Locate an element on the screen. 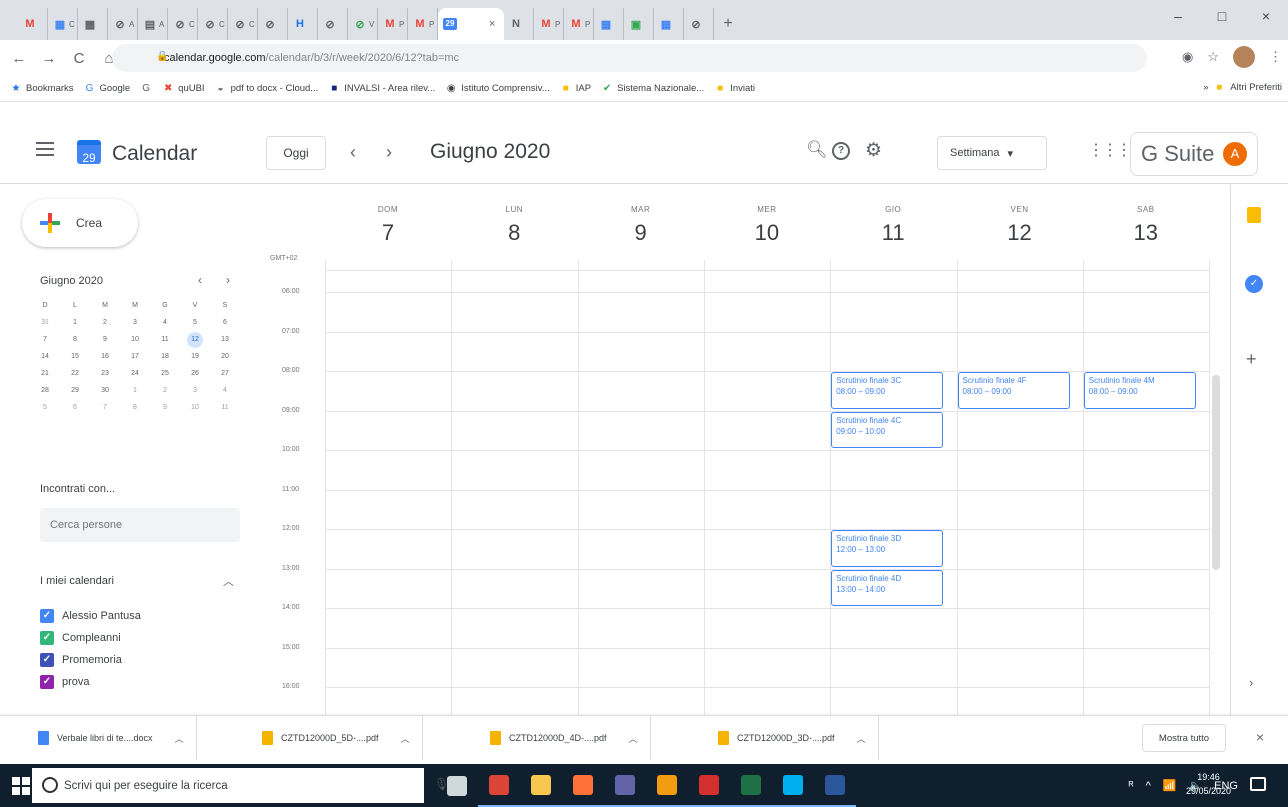 The height and width of the screenshot is (807, 1288). download-item: Verbale libri di te....docx ︿ is located at coordinates (117, 738).